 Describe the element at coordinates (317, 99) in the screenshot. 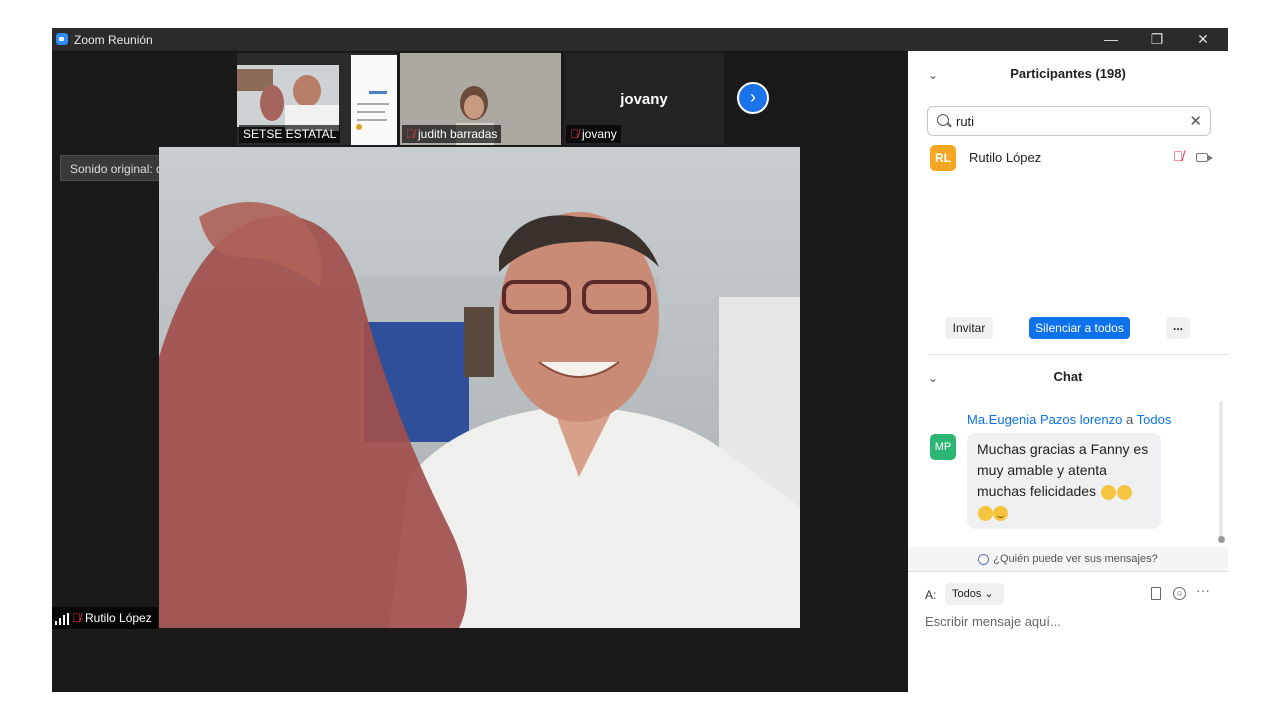

I see `thumbnail-setse-estatal: SETSE ESTATAL` at that location.